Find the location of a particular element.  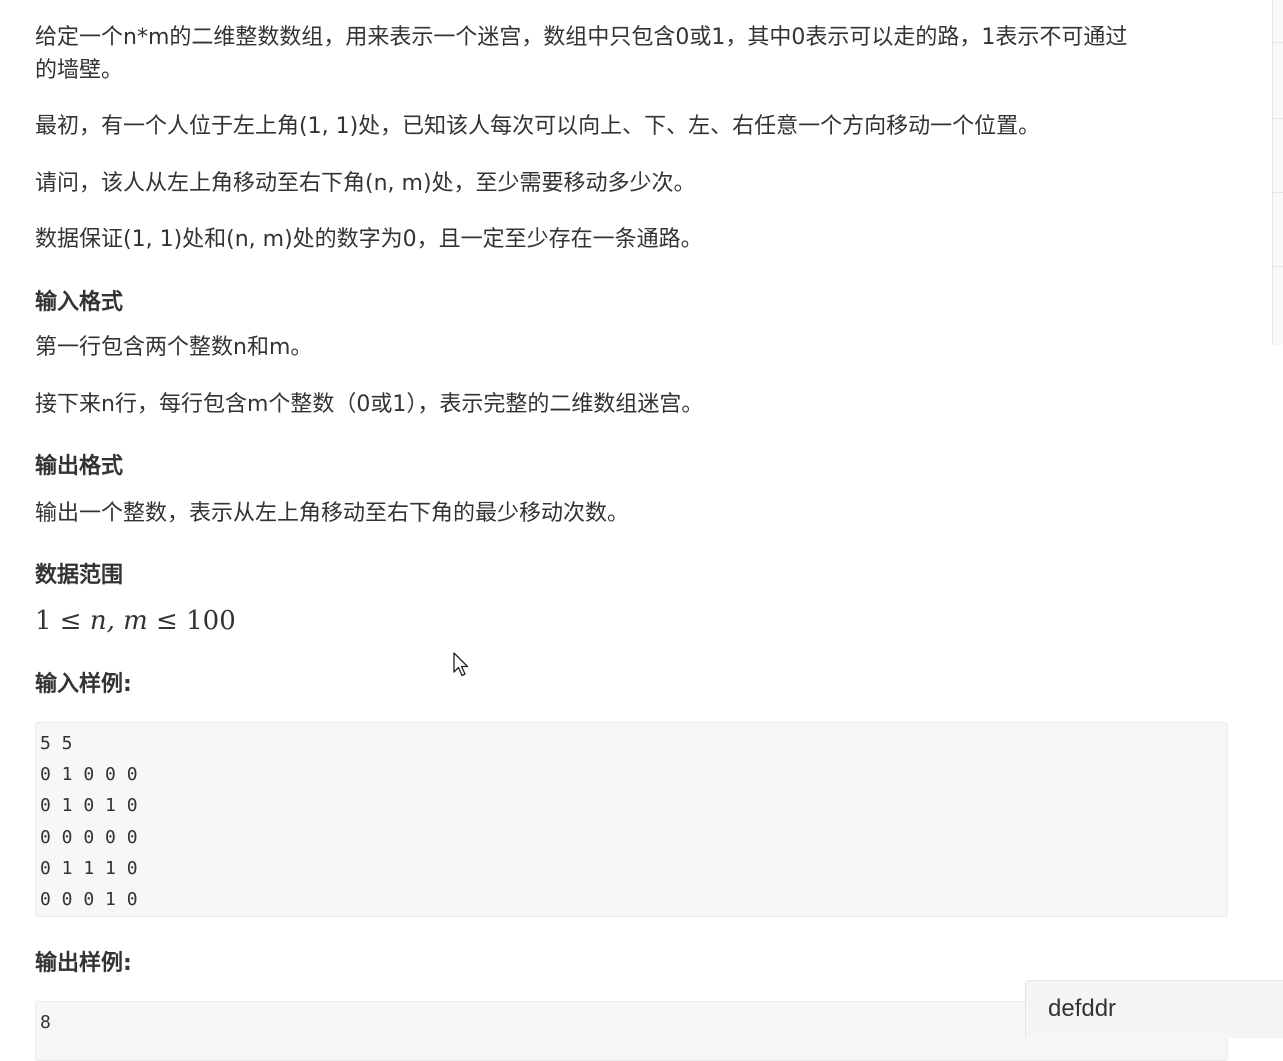

output-format-heading: 输出格式 is located at coordinates (79, 466).